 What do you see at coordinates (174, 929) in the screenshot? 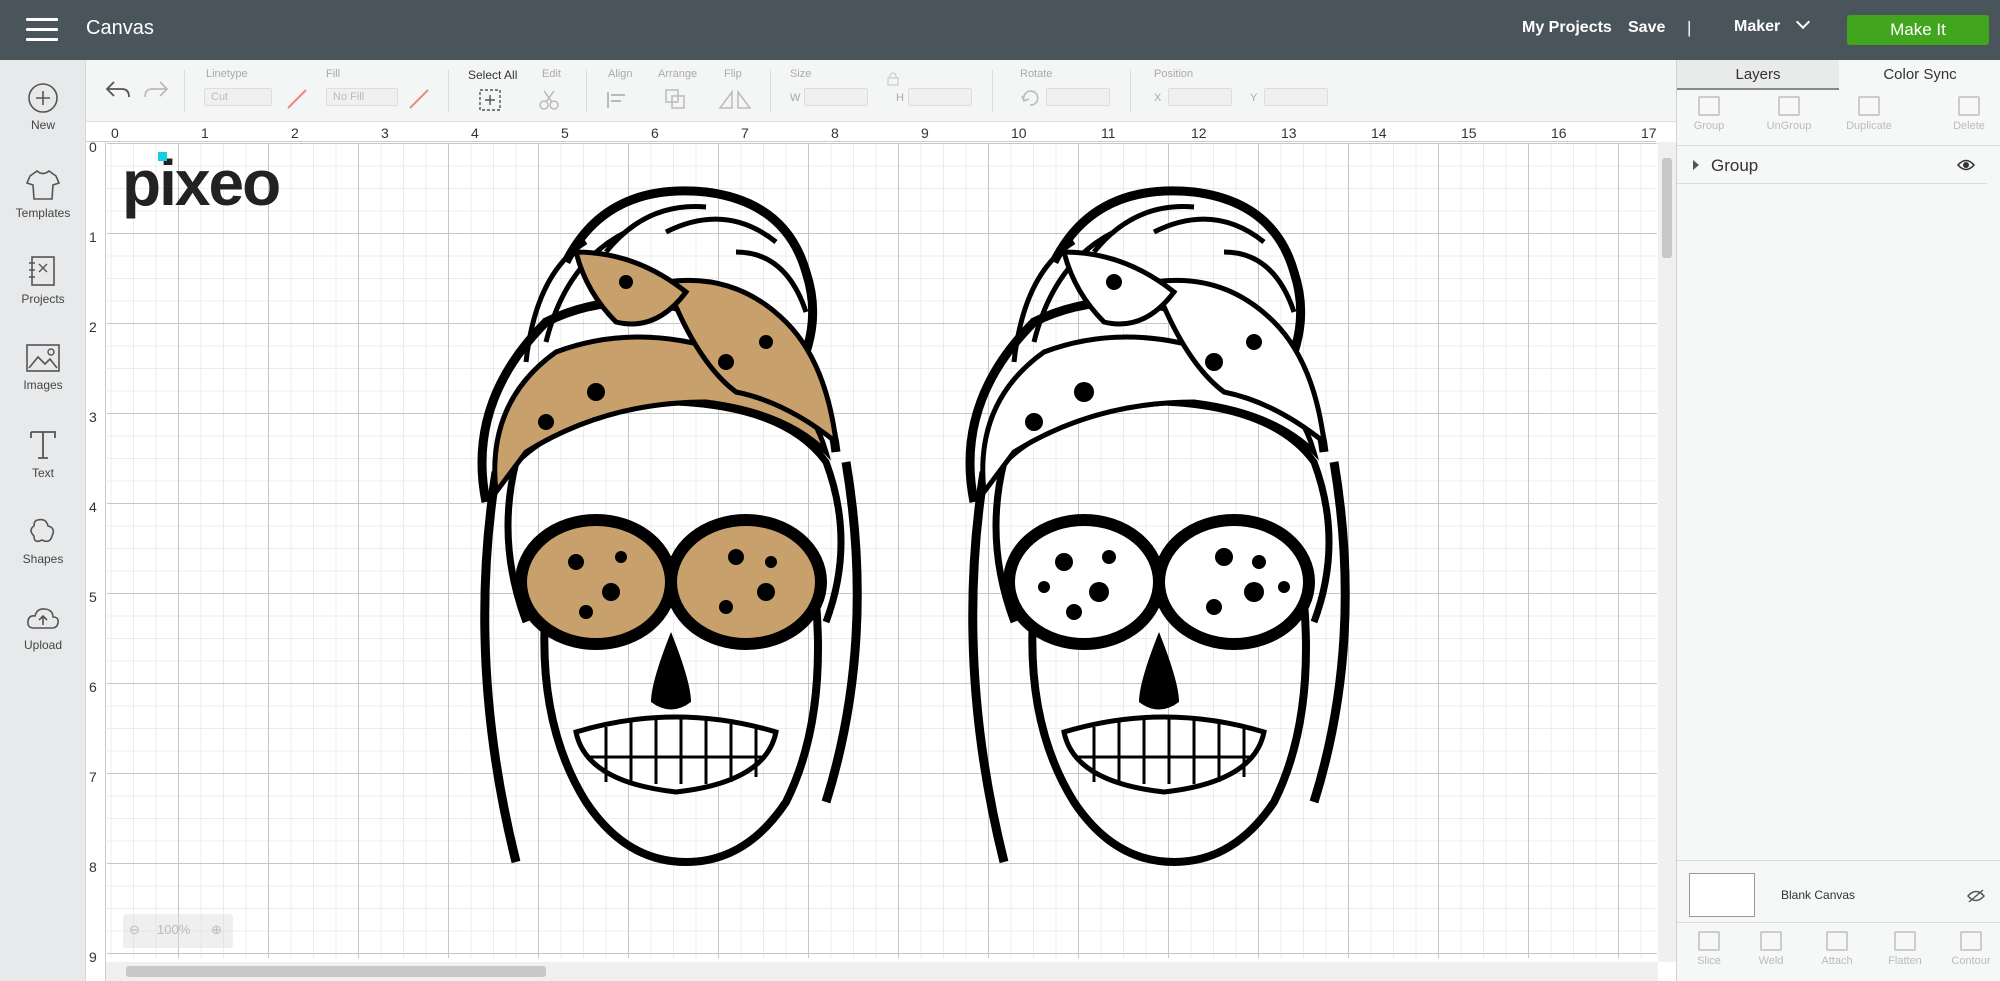
I see `zoom-level: 100%` at bounding box center [174, 929].